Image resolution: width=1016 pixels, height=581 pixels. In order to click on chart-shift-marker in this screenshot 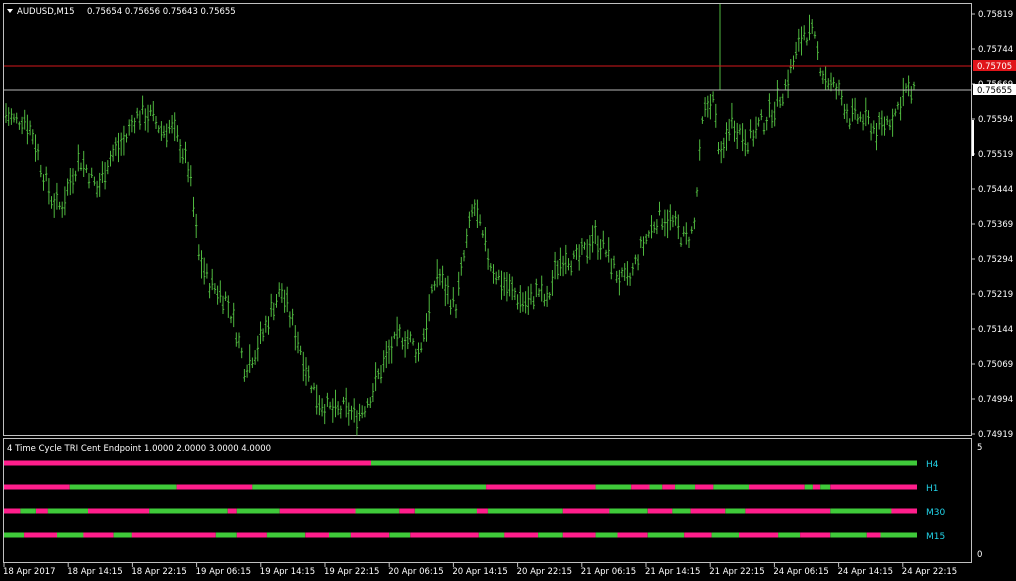, I will do `click(973, 138)`.